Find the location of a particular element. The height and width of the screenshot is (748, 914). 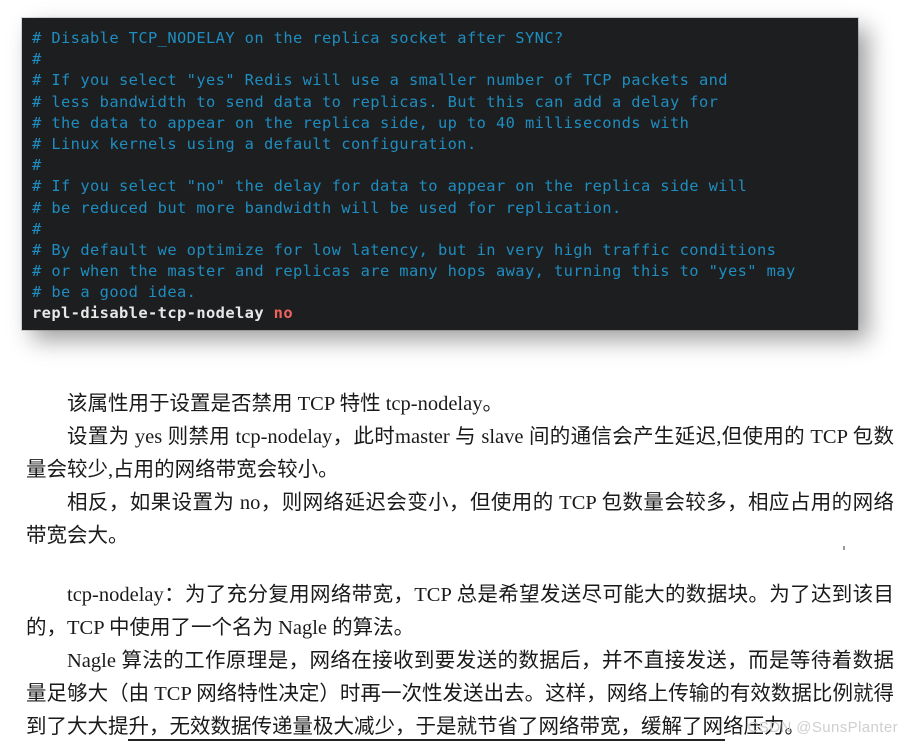

bottom-divider is located at coordinates (426, 740).